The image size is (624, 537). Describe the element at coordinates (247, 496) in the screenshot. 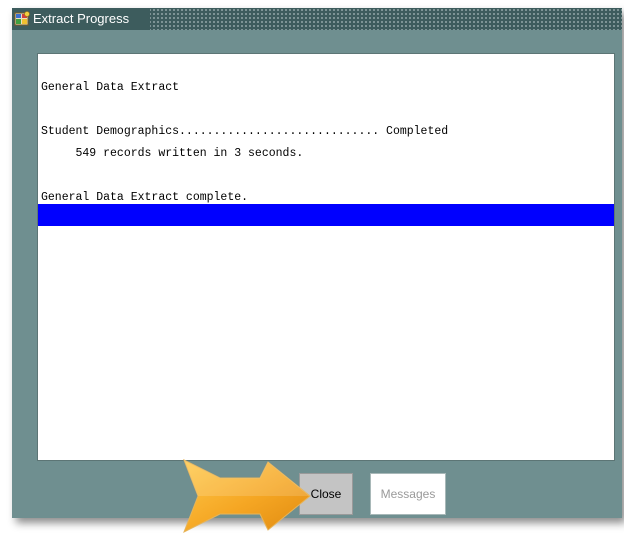

I see `arrow-pointer-icon` at that location.